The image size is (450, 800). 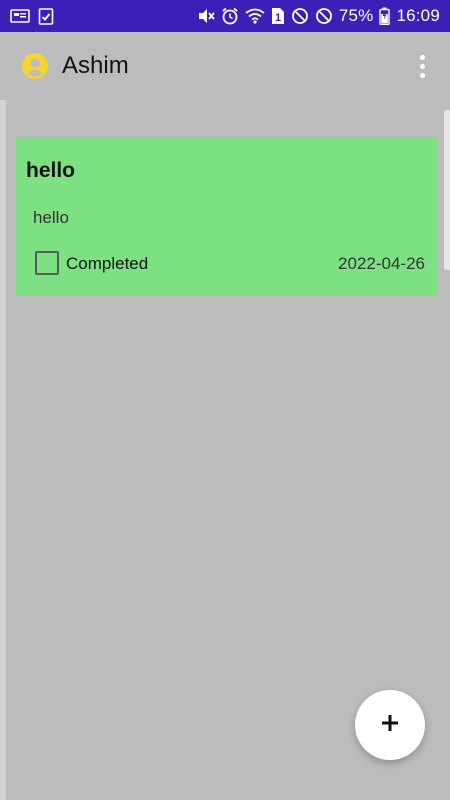 I want to click on add-icon, so click(x=390, y=725).